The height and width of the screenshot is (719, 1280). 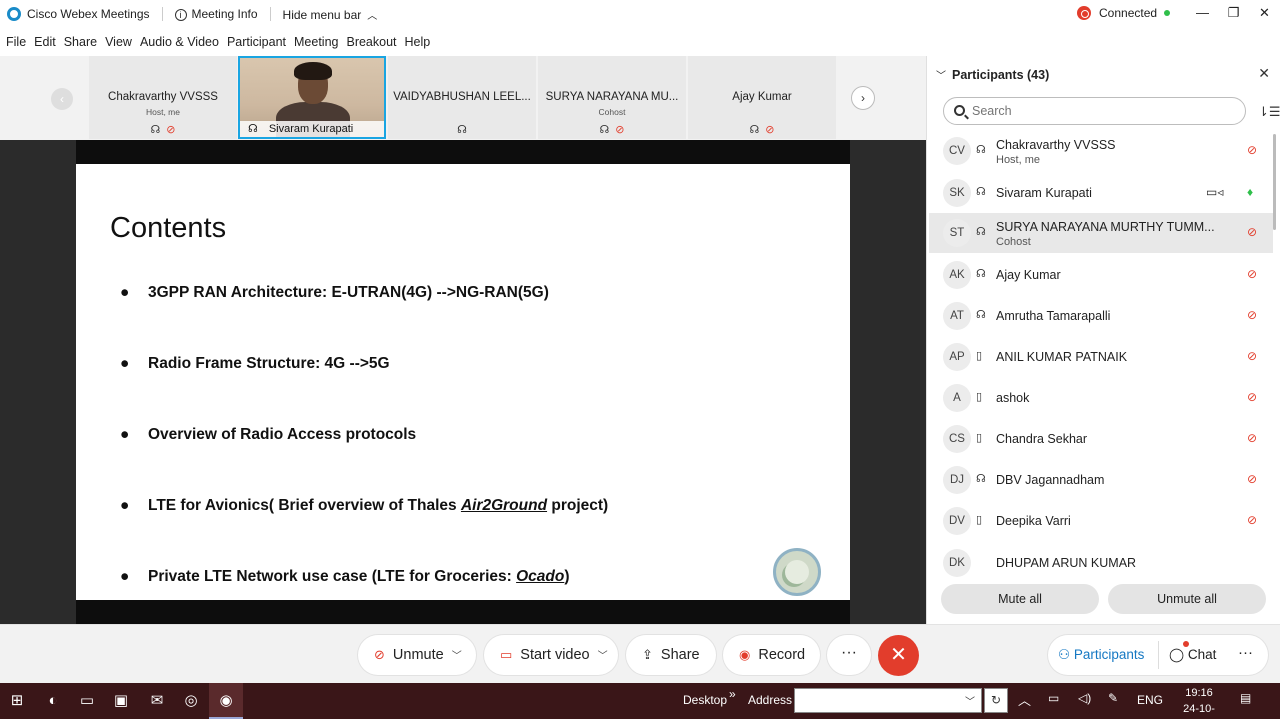 I want to click on search-icon, so click(x=959, y=110).